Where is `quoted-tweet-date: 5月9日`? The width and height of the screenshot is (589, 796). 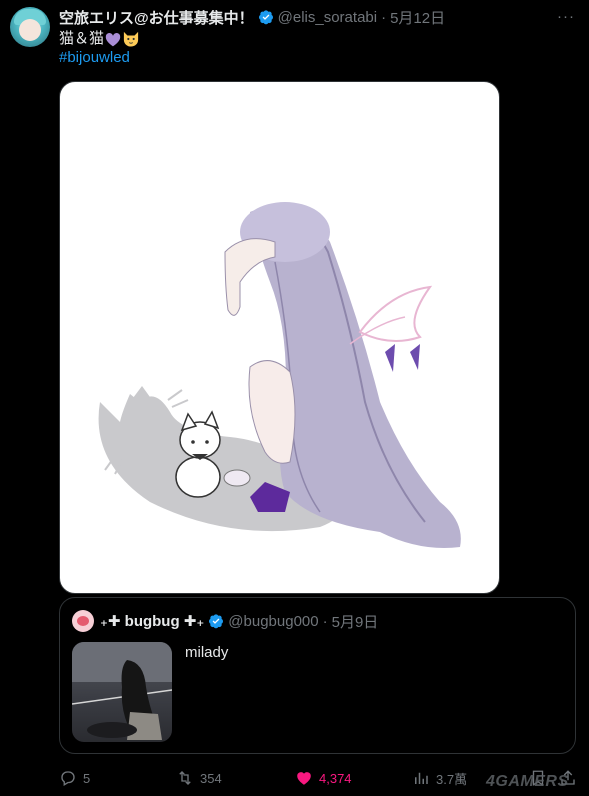 quoted-tweet-date: 5月9日 is located at coordinates (355, 622).